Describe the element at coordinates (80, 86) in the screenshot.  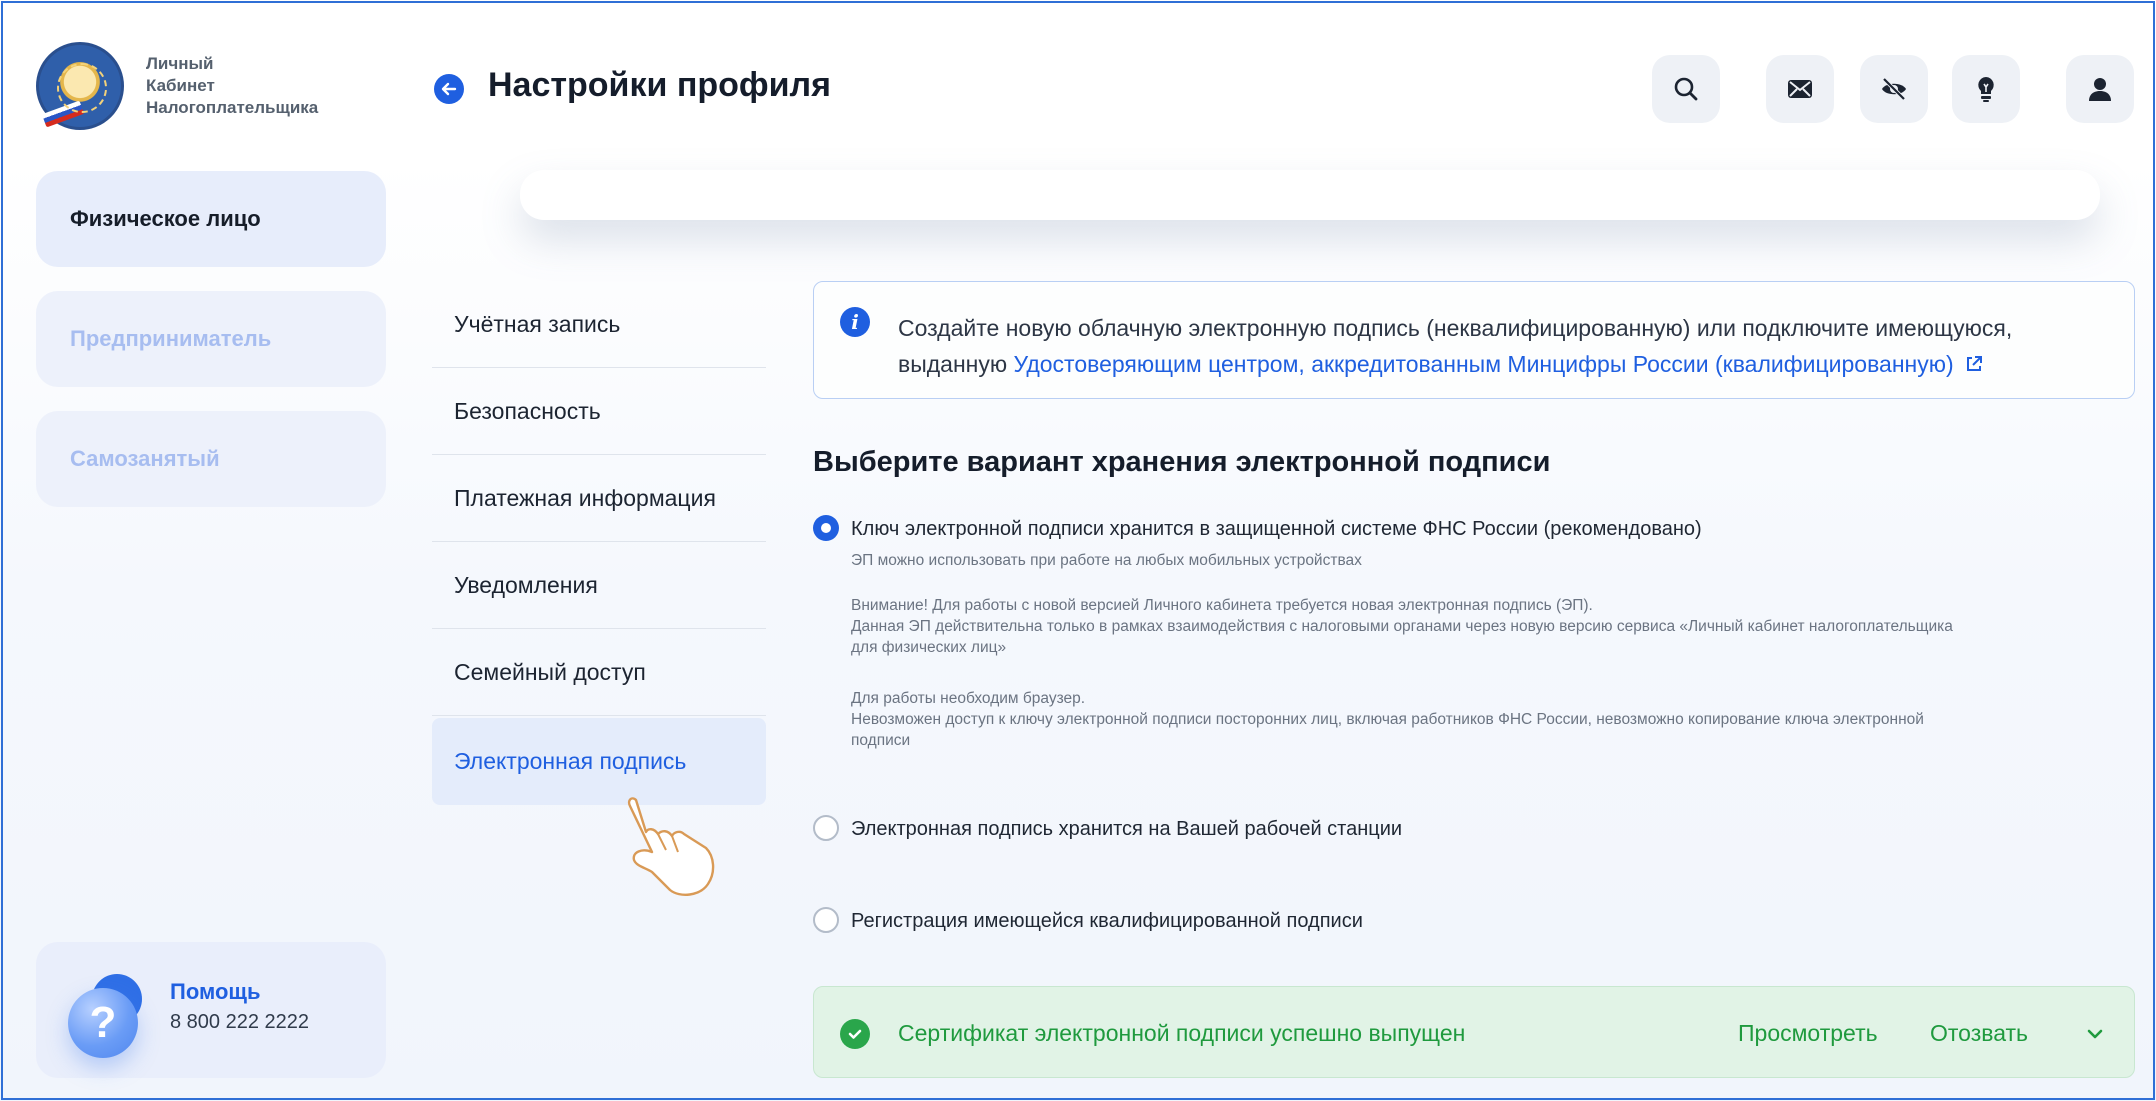
I see `fns-emblem-icon` at that location.